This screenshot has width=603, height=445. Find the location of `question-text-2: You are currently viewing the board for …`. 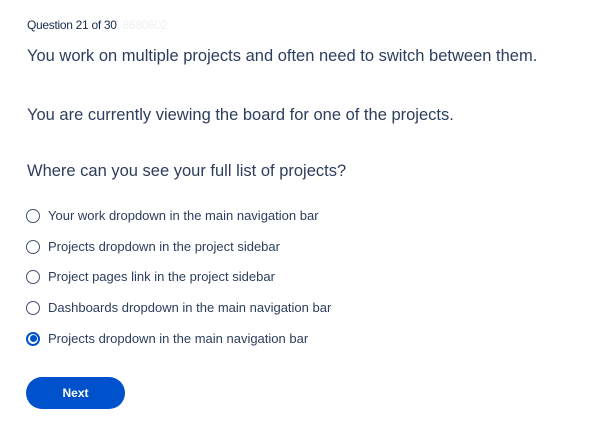

question-text-2: You are currently viewing the board for … is located at coordinates (240, 115).